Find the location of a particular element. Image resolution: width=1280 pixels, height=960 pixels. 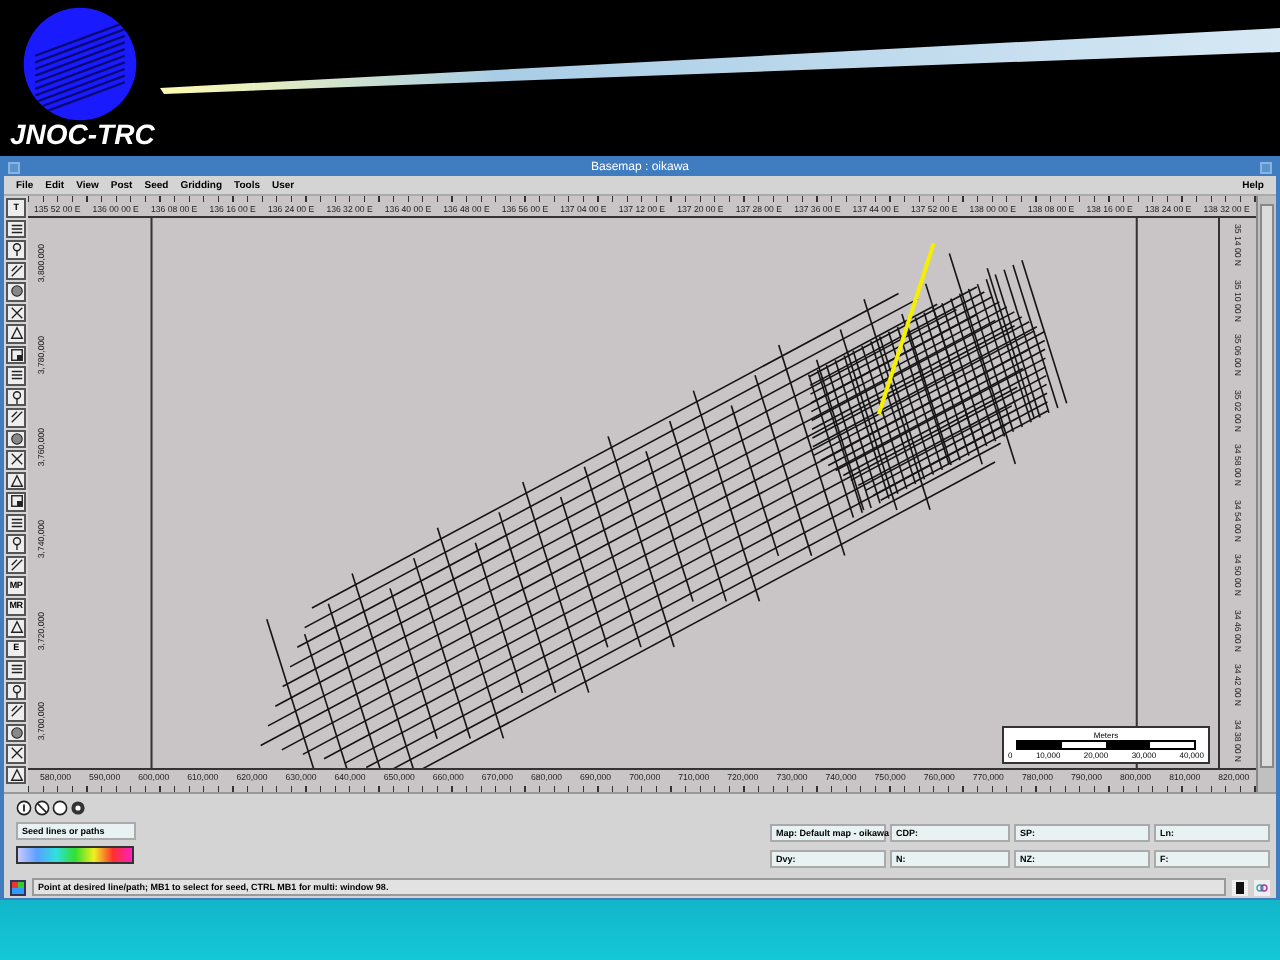

circle-icon is located at coordinates (60, 808).